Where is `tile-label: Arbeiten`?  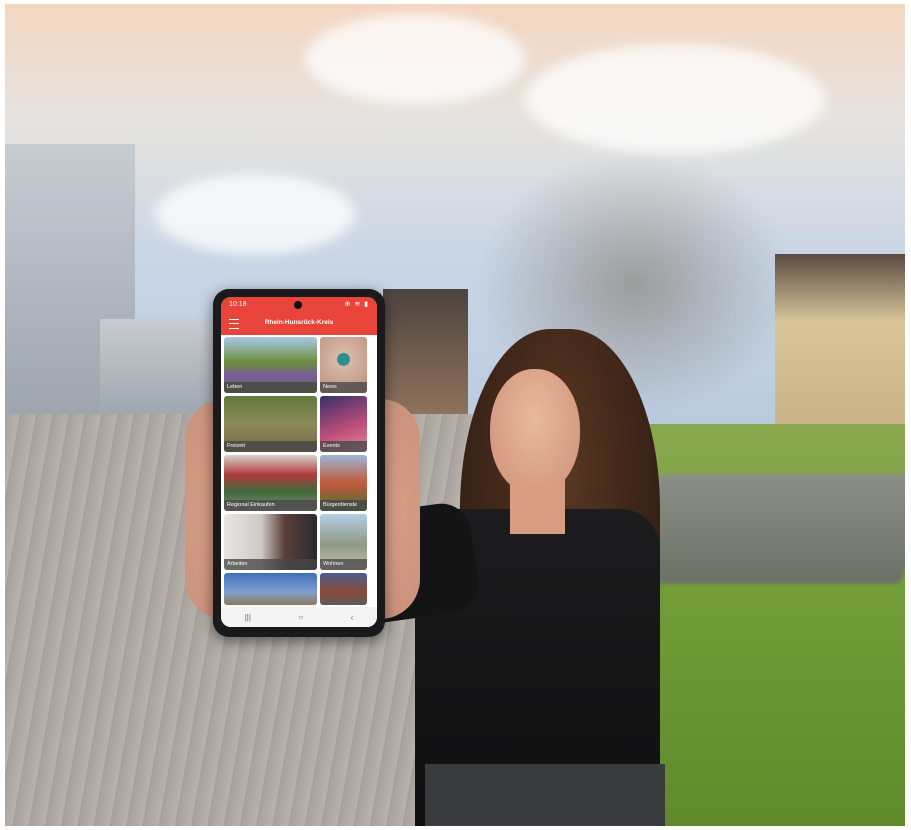 tile-label: Arbeiten is located at coordinates (270, 564).